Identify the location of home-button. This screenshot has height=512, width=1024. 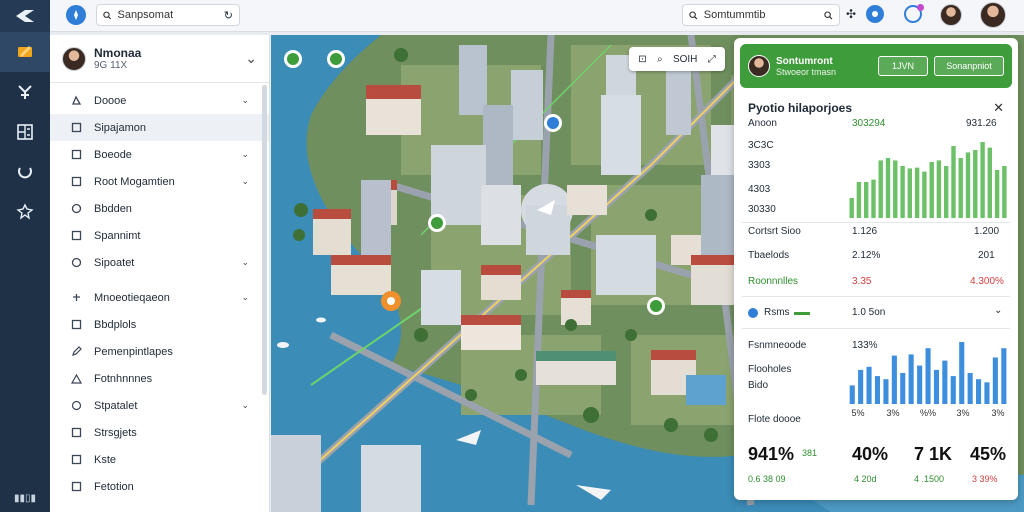
(76, 15).